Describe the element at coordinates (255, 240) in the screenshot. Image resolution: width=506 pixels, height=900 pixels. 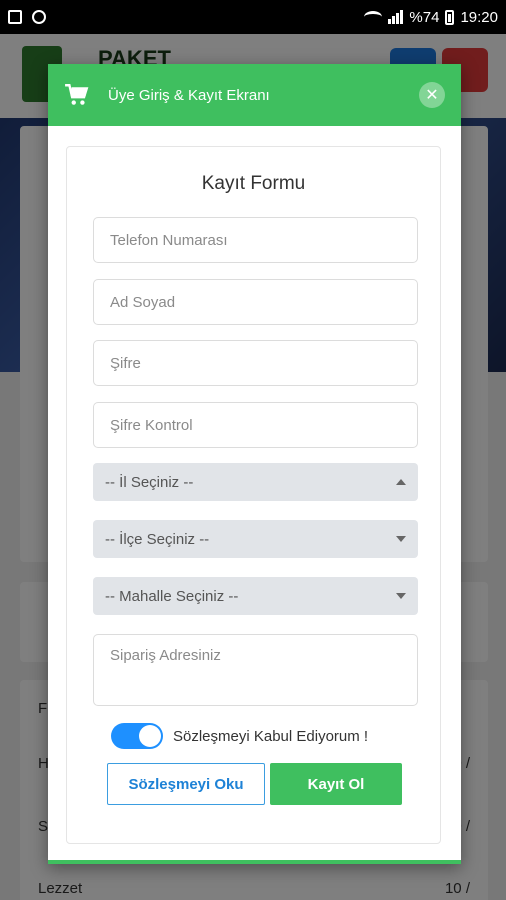
I see `phone-input` at that location.